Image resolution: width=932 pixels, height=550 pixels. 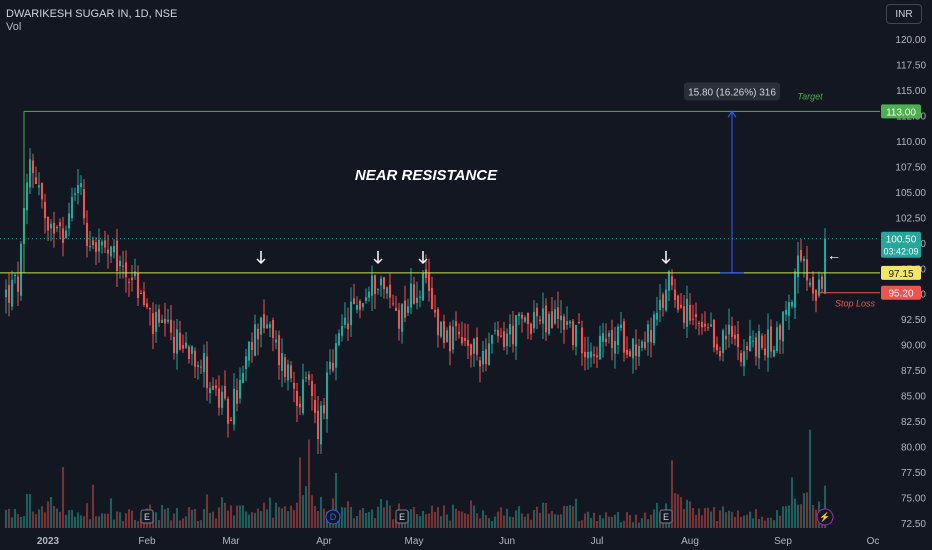 What do you see at coordinates (324, 541) in the screenshot?
I see `x-tick-label: Apr` at bounding box center [324, 541].